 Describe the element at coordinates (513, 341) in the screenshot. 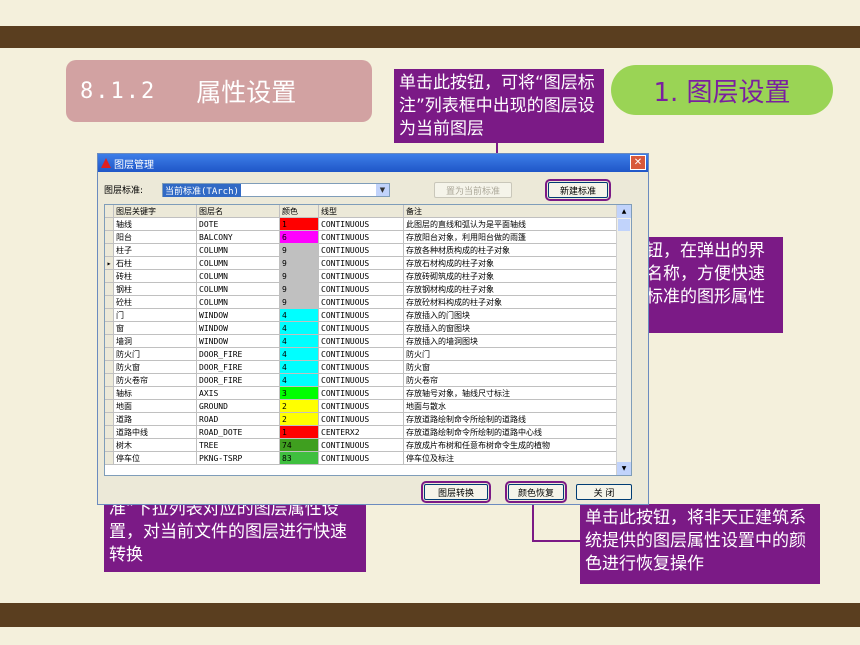

I see `cell-note: 存放插入的墙洞图块` at that location.